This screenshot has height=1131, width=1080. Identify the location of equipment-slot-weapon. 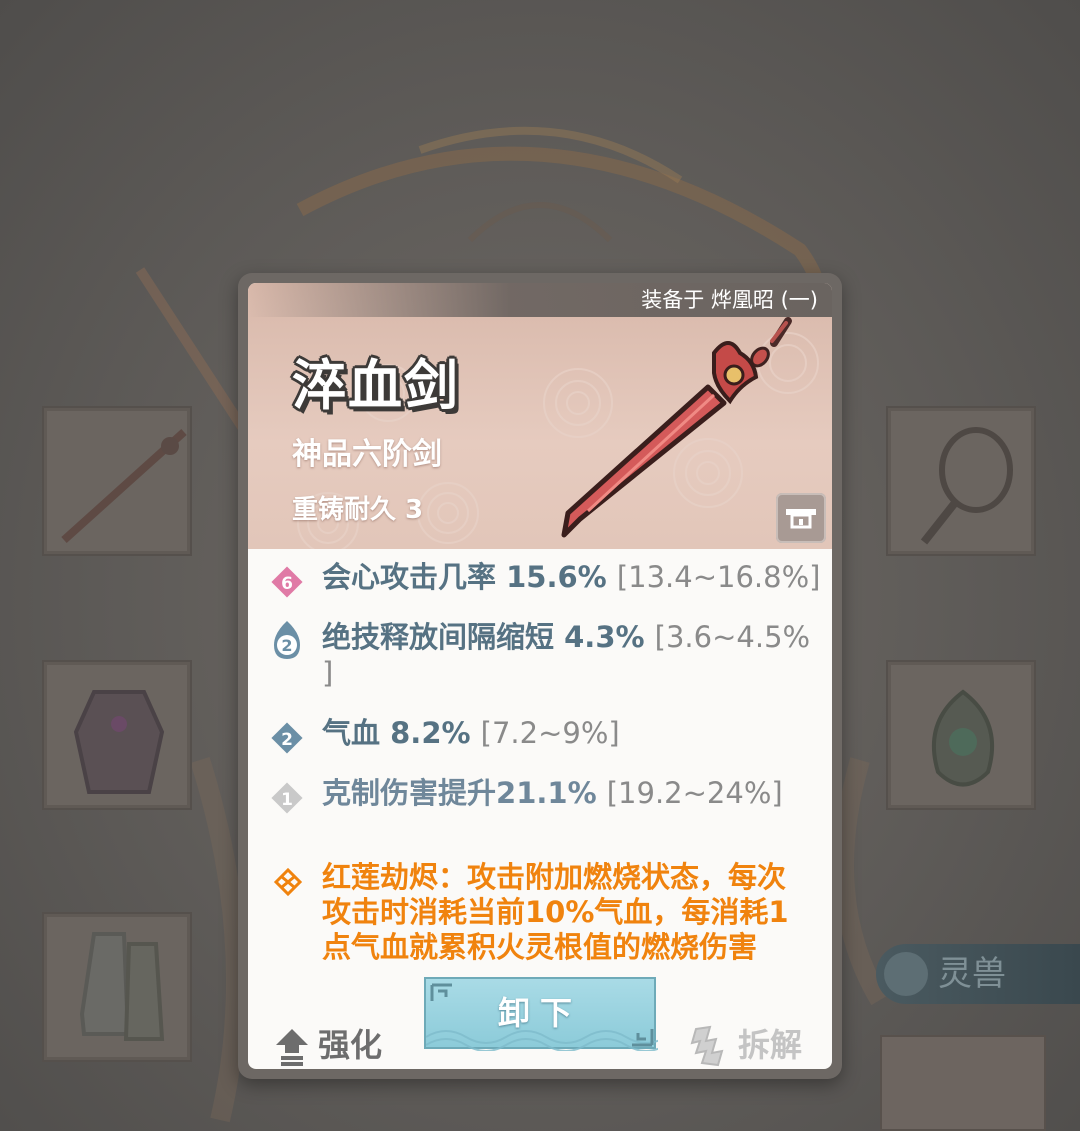
(117, 481).